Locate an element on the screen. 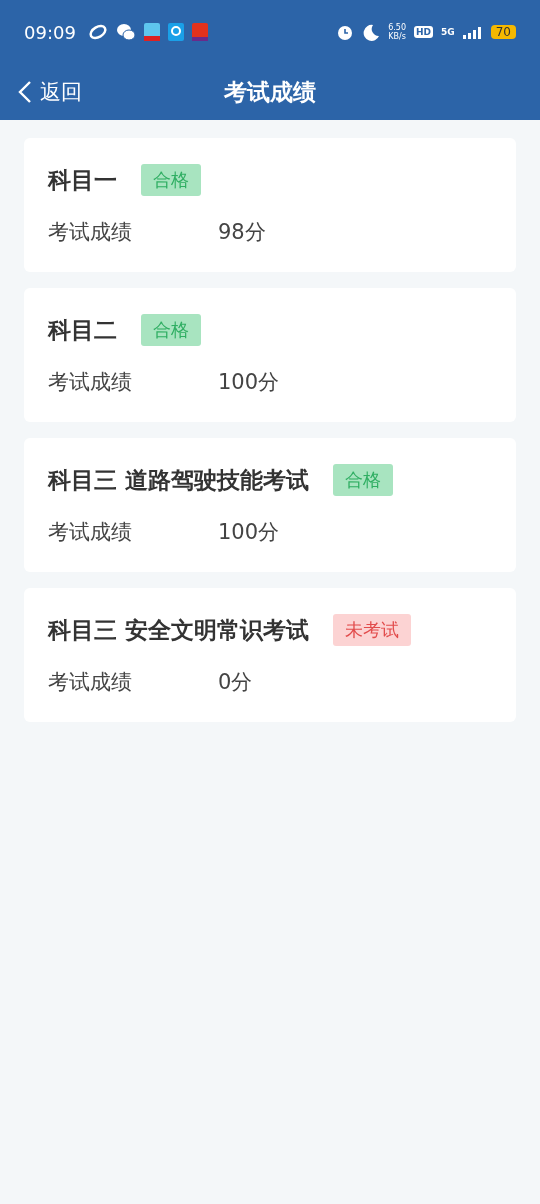 Image resolution: width=540 pixels, height=1204 pixels. status-time: 09:09 is located at coordinates (50, 32).